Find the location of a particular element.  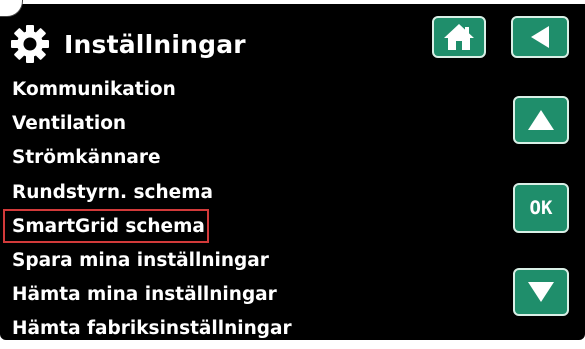

ok-label: OK is located at coordinates (541, 208).